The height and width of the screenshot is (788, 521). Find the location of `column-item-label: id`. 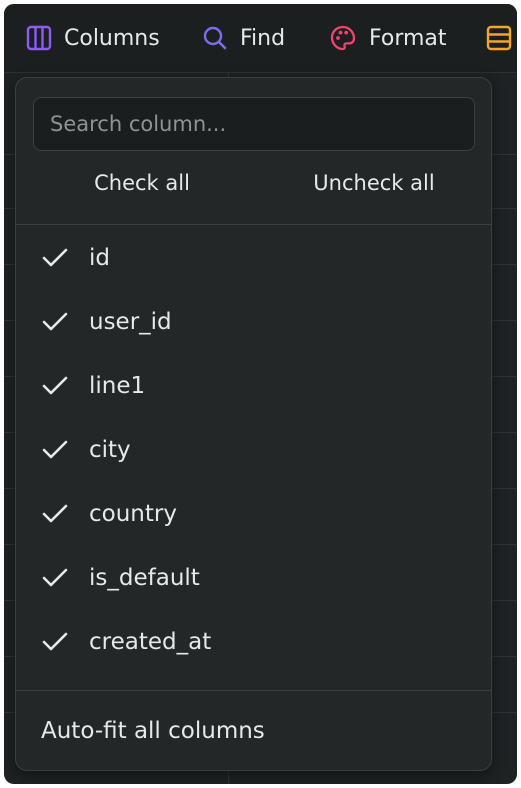

column-item-label: id is located at coordinates (99, 258).